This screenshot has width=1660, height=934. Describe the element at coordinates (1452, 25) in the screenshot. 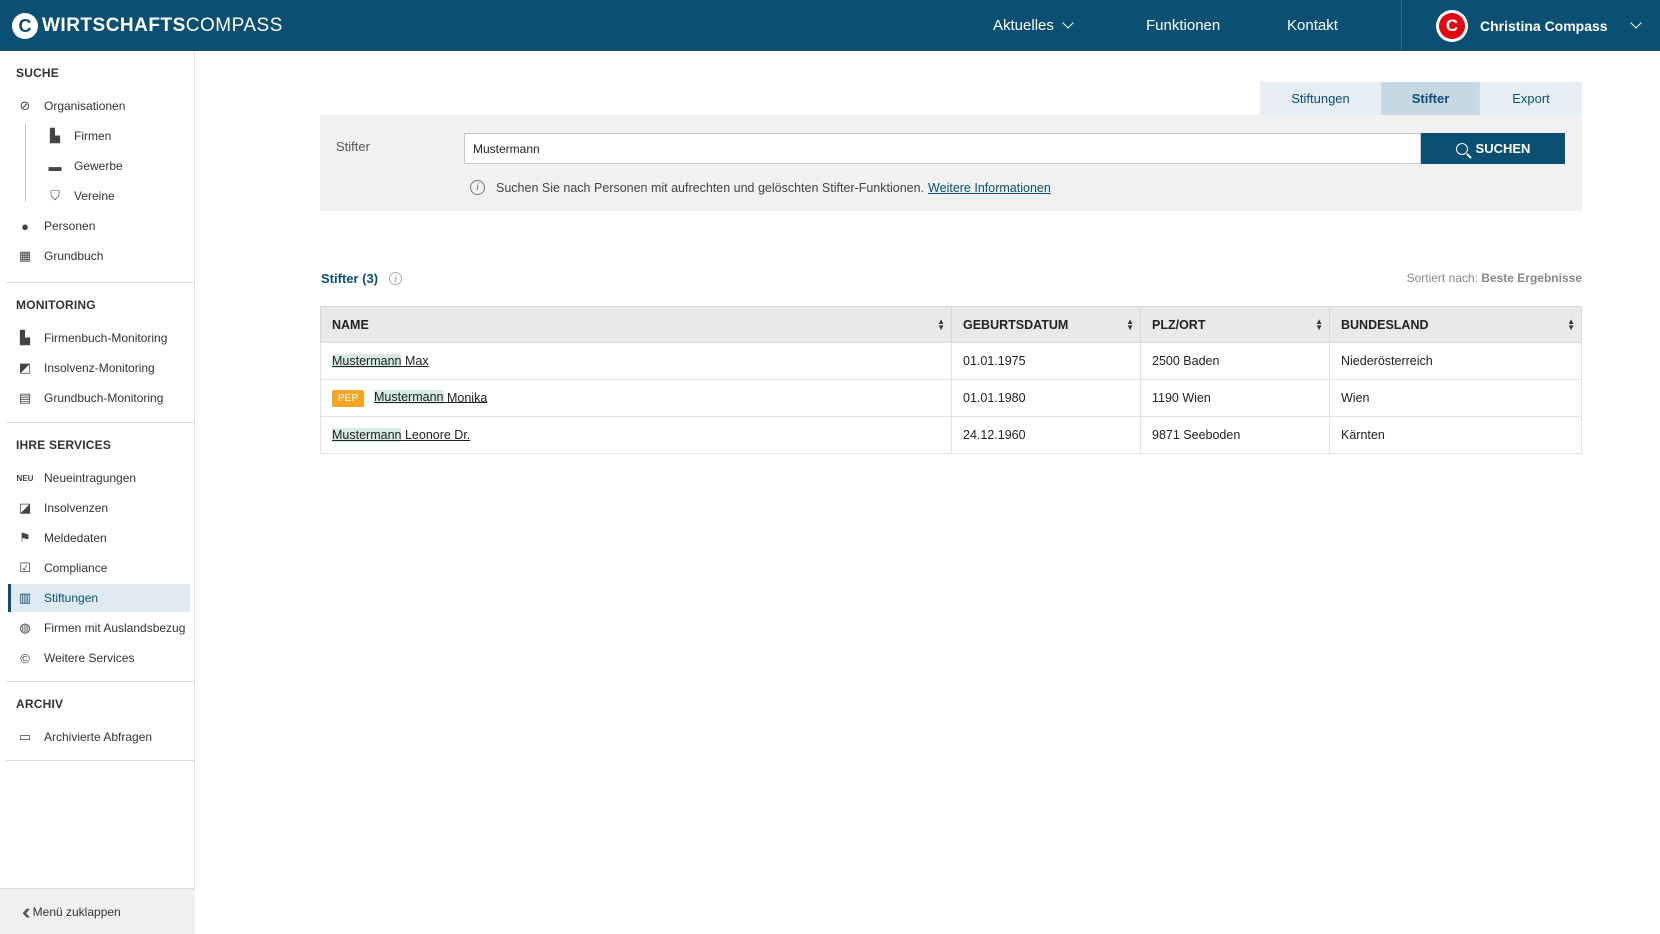

I see `avatar: C` at that location.